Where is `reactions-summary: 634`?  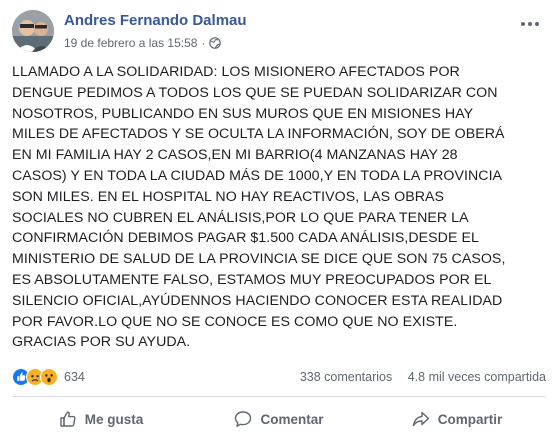
reactions-summary: 634 is located at coordinates (48, 377).